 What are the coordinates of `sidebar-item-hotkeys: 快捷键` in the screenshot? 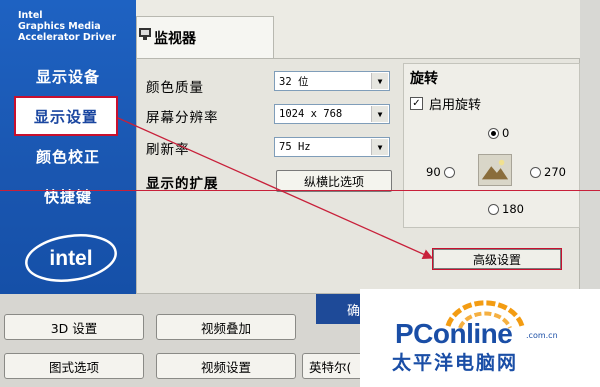 It's located at (68, 196).